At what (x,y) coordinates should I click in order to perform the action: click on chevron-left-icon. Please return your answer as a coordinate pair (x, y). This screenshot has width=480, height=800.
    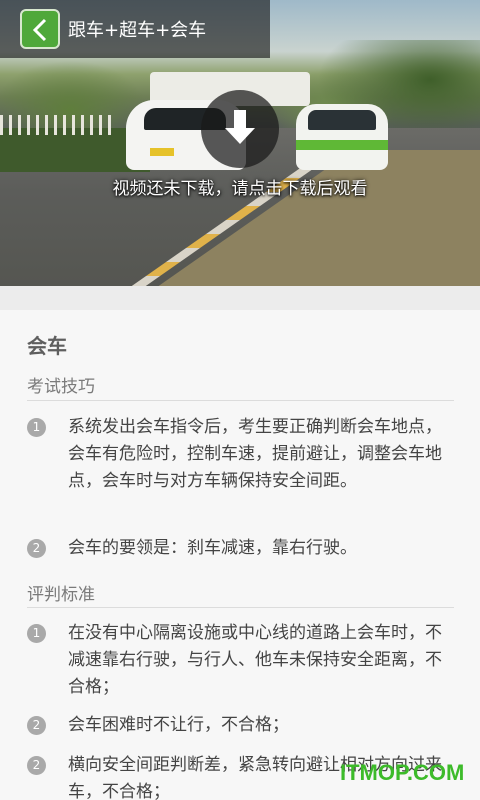
    Looking at the image, I should click on (39, 30).